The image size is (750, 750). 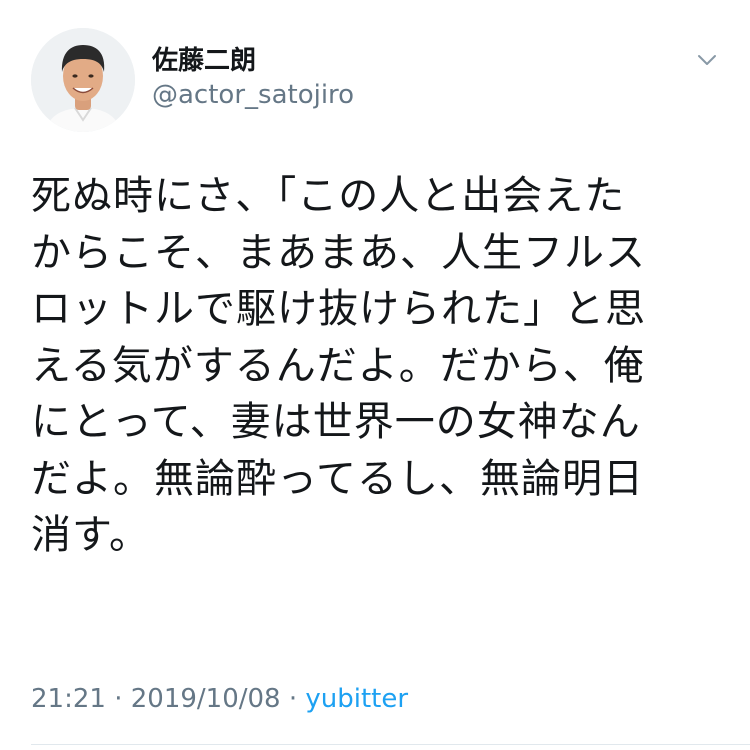 What do you see at coordinates (68, 699) in the screenshot?
I see `tweet-time: 21:21` at bounding box center [68, 699].